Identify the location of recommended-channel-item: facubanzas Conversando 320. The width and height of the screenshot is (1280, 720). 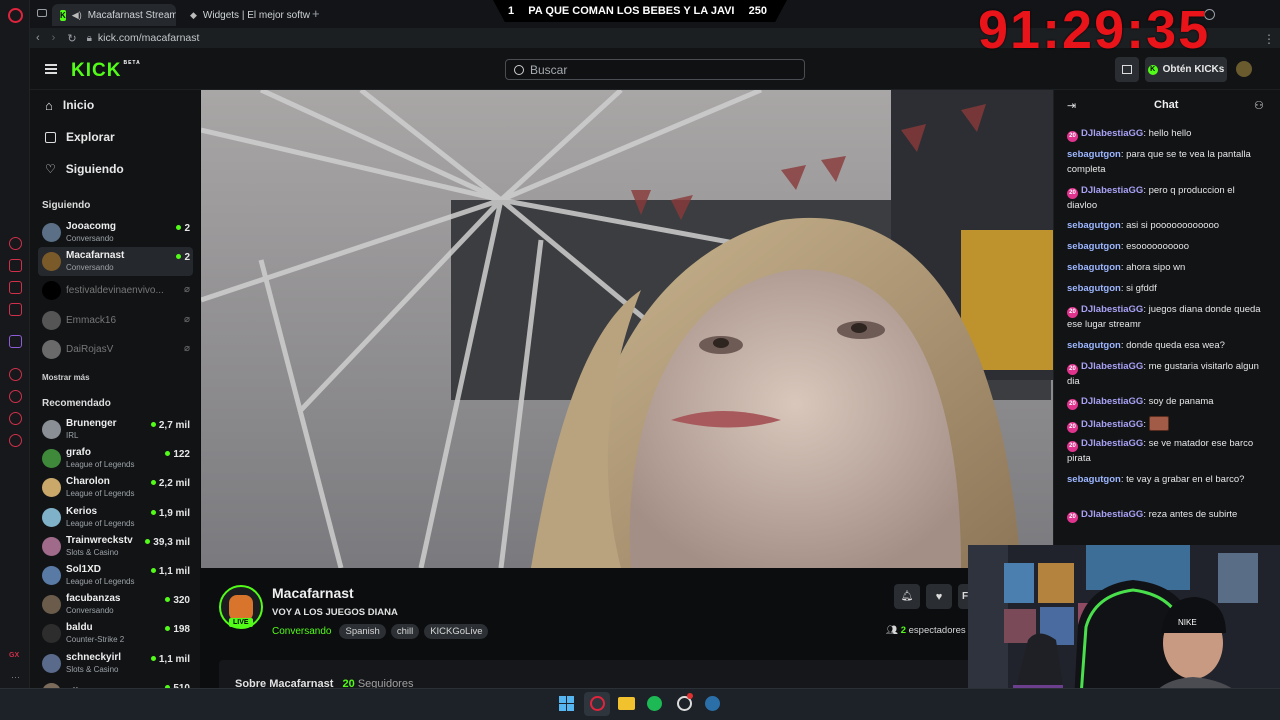
(115, 604).